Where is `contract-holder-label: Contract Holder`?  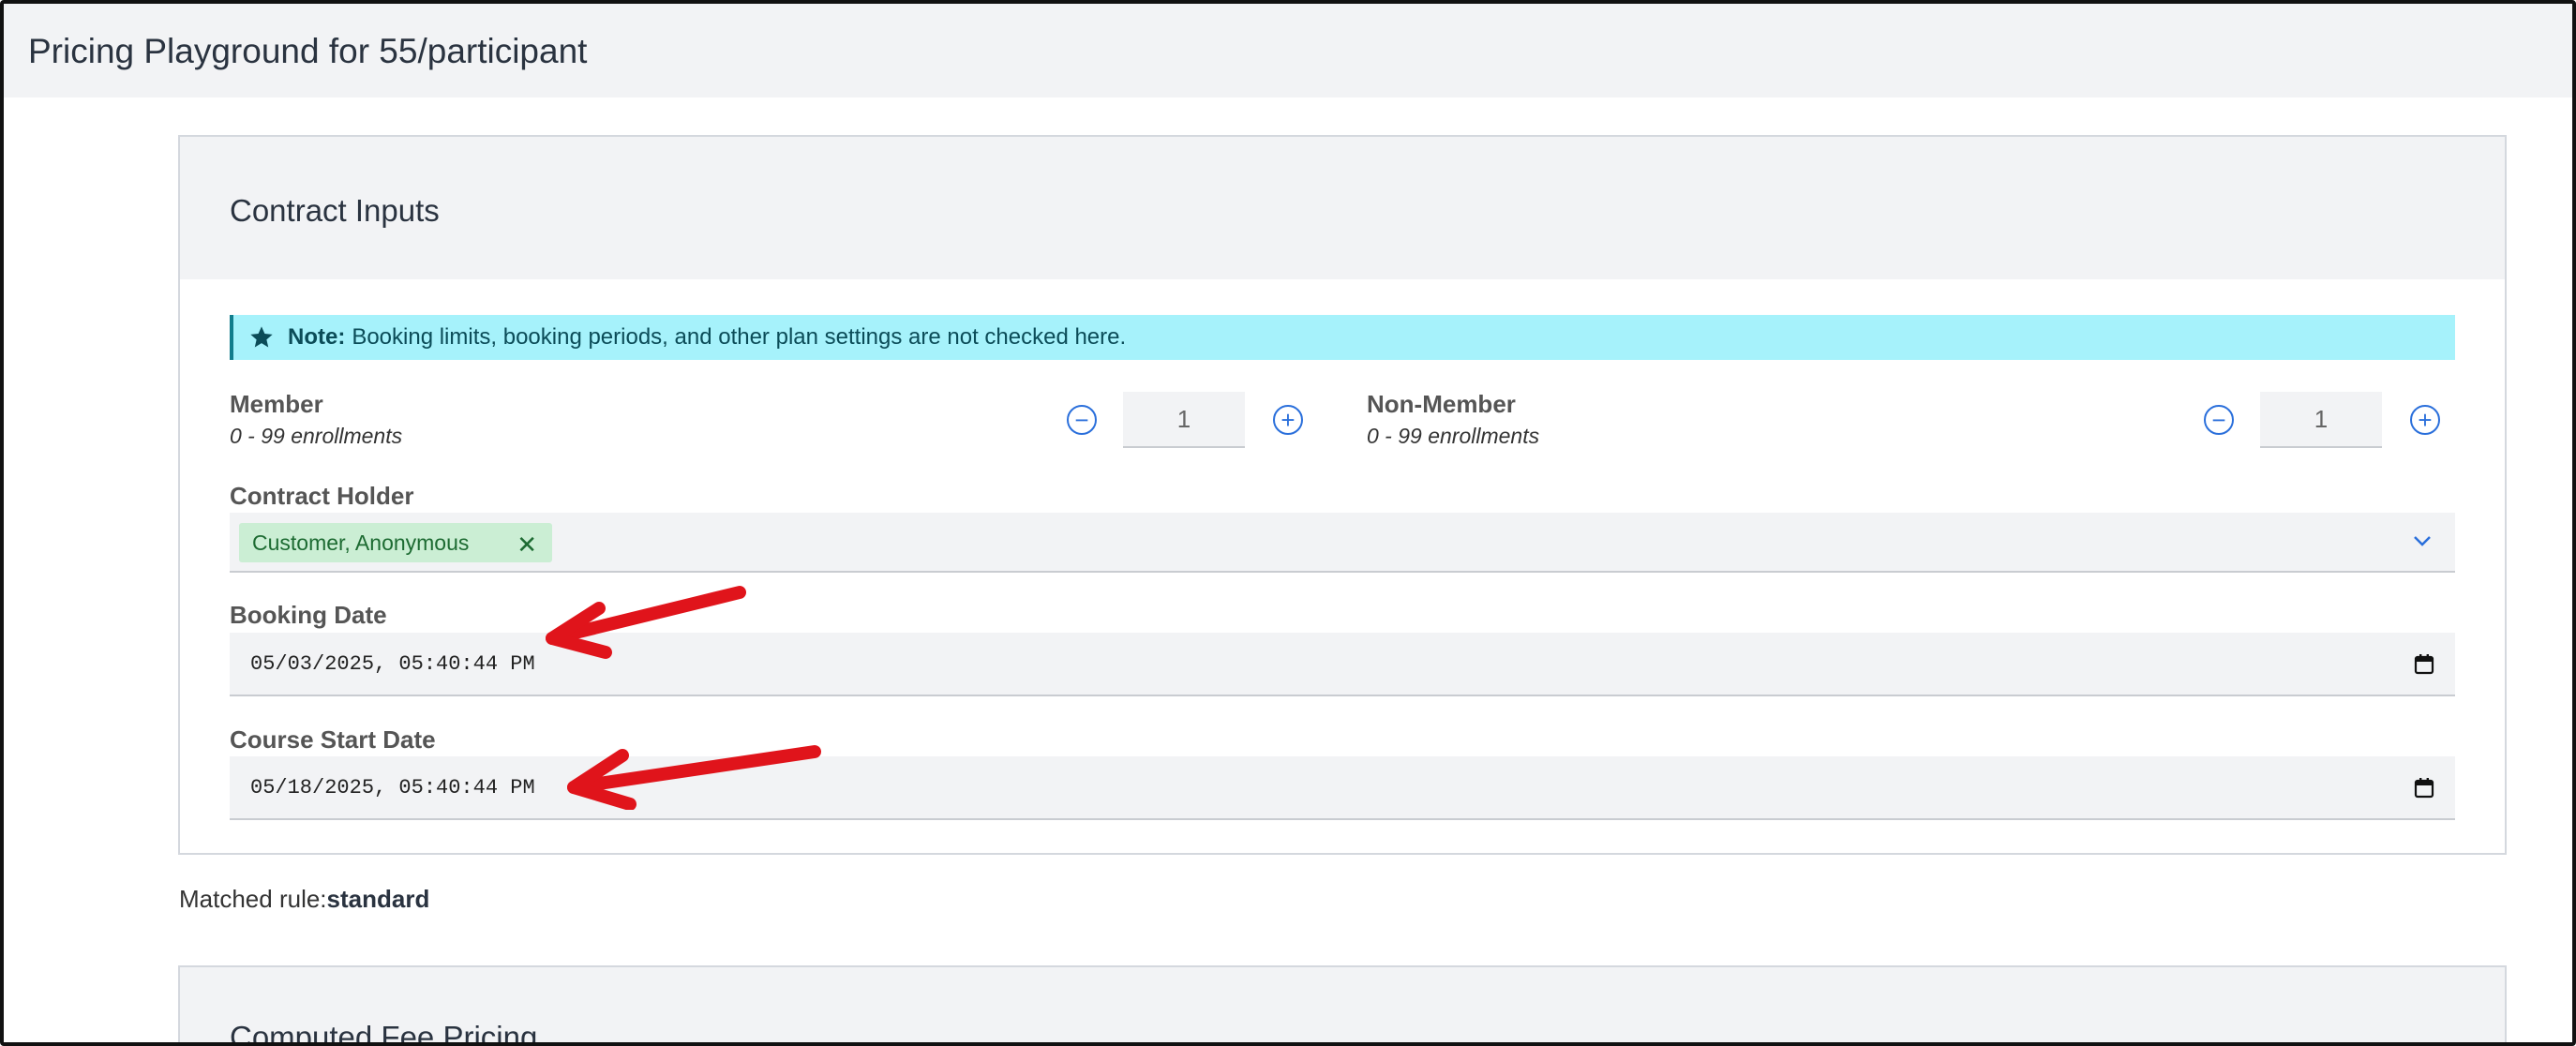 contract-holder-label: Contract Holder is located at coordinates (322, 496).